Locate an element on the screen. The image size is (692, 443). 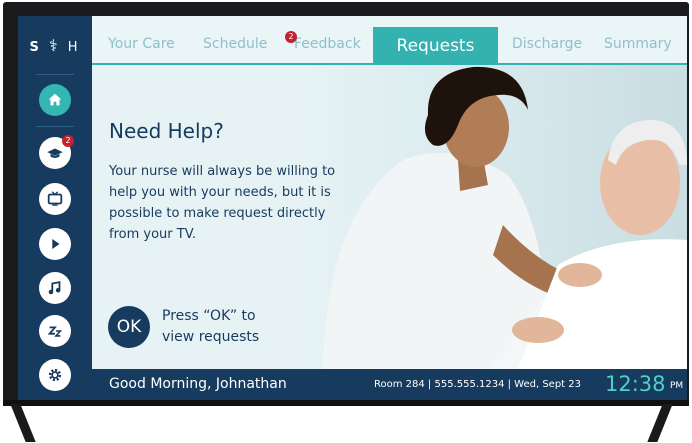
sidebar-item-sleep is located at coordinates (55, 331).